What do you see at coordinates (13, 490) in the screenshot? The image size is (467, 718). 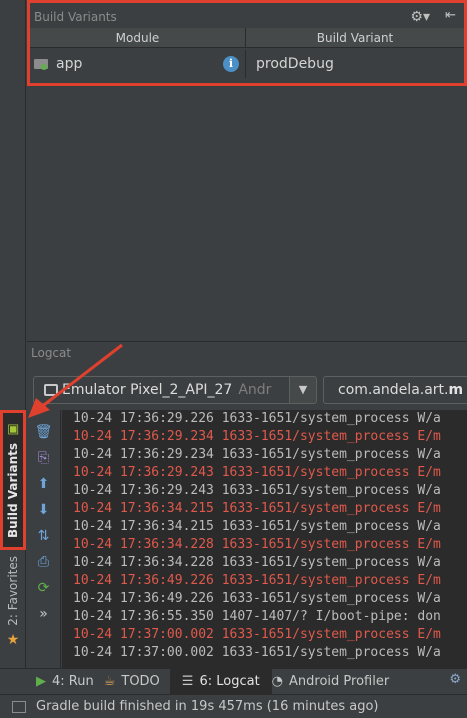 I see `build-variants-tab-label: Build Variants` at bounding box center [13, 490].